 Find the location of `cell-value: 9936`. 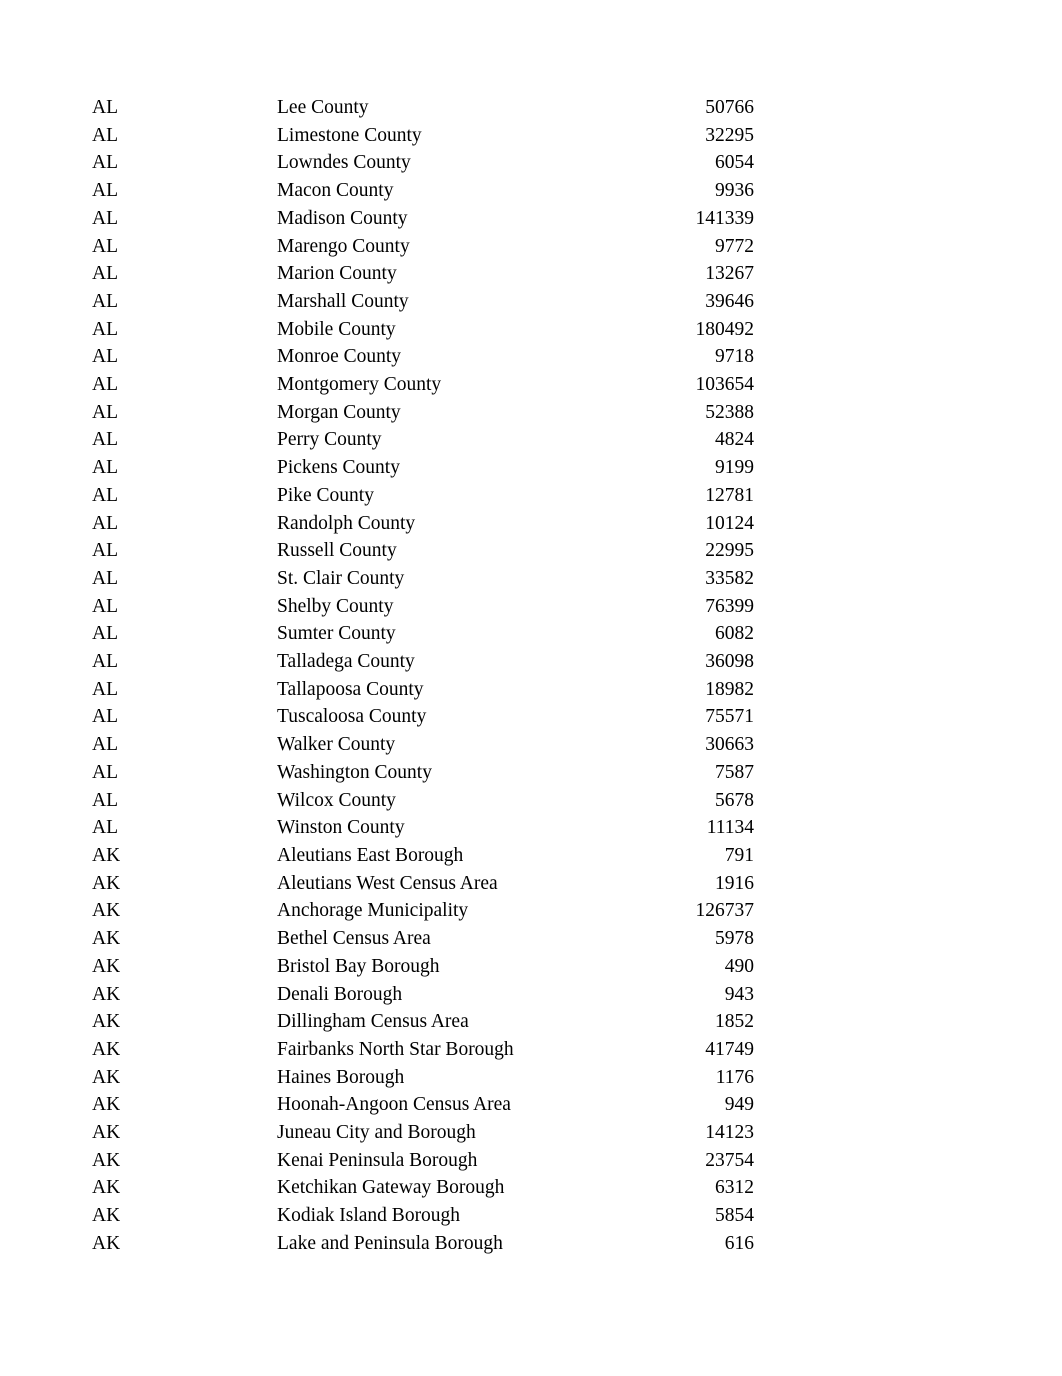

cell-value: 9936 is located at coordinates (734, 191).